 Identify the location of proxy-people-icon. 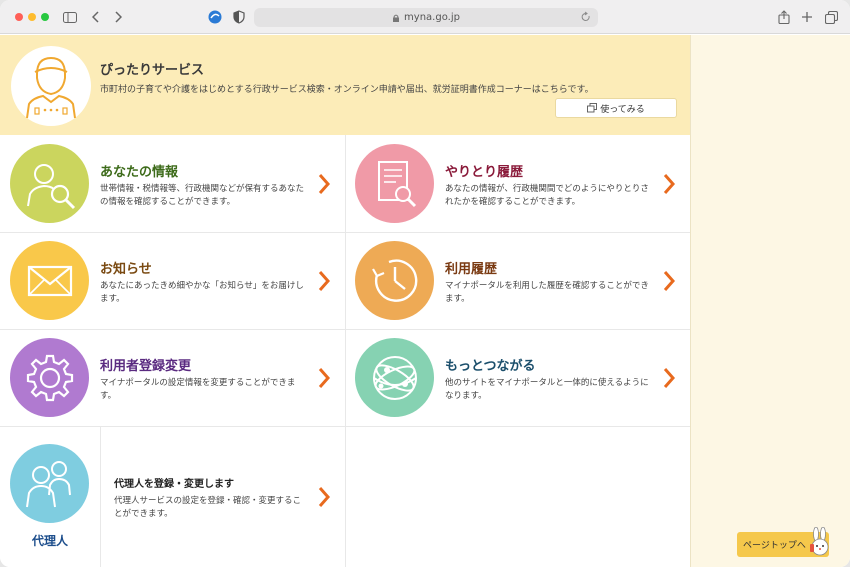
(49, 483).